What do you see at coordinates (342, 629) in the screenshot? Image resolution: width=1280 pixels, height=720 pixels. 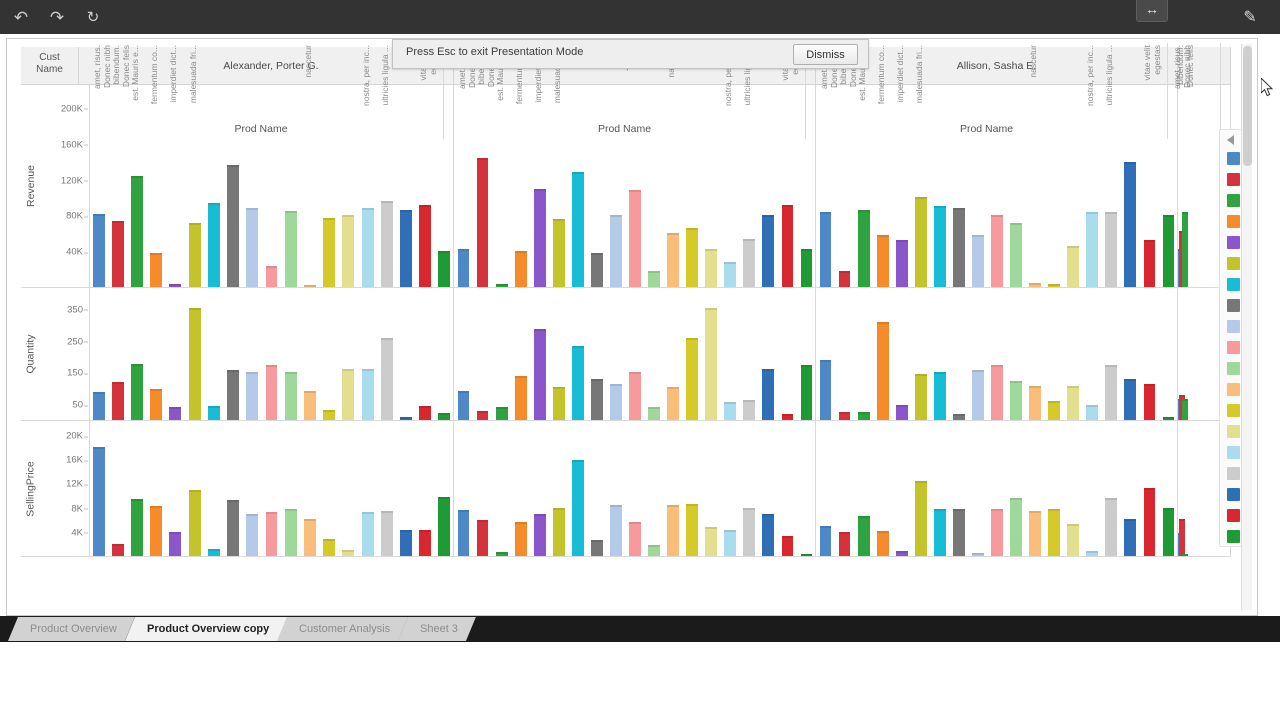 I see `sheet-tab-3: Customer Analysis` at bounding box center [342, 629].